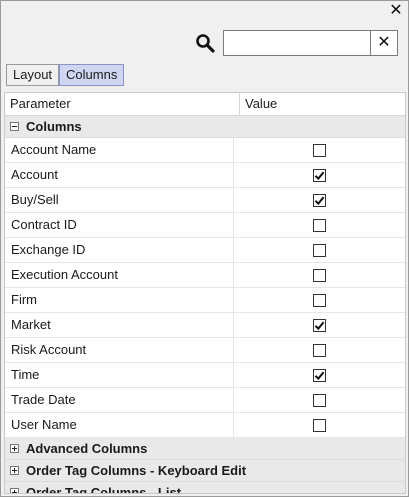 Image resolution: width=409 pixels, height=497 pixels. I want to click on tab-layout: Layout, so click(33, 75).